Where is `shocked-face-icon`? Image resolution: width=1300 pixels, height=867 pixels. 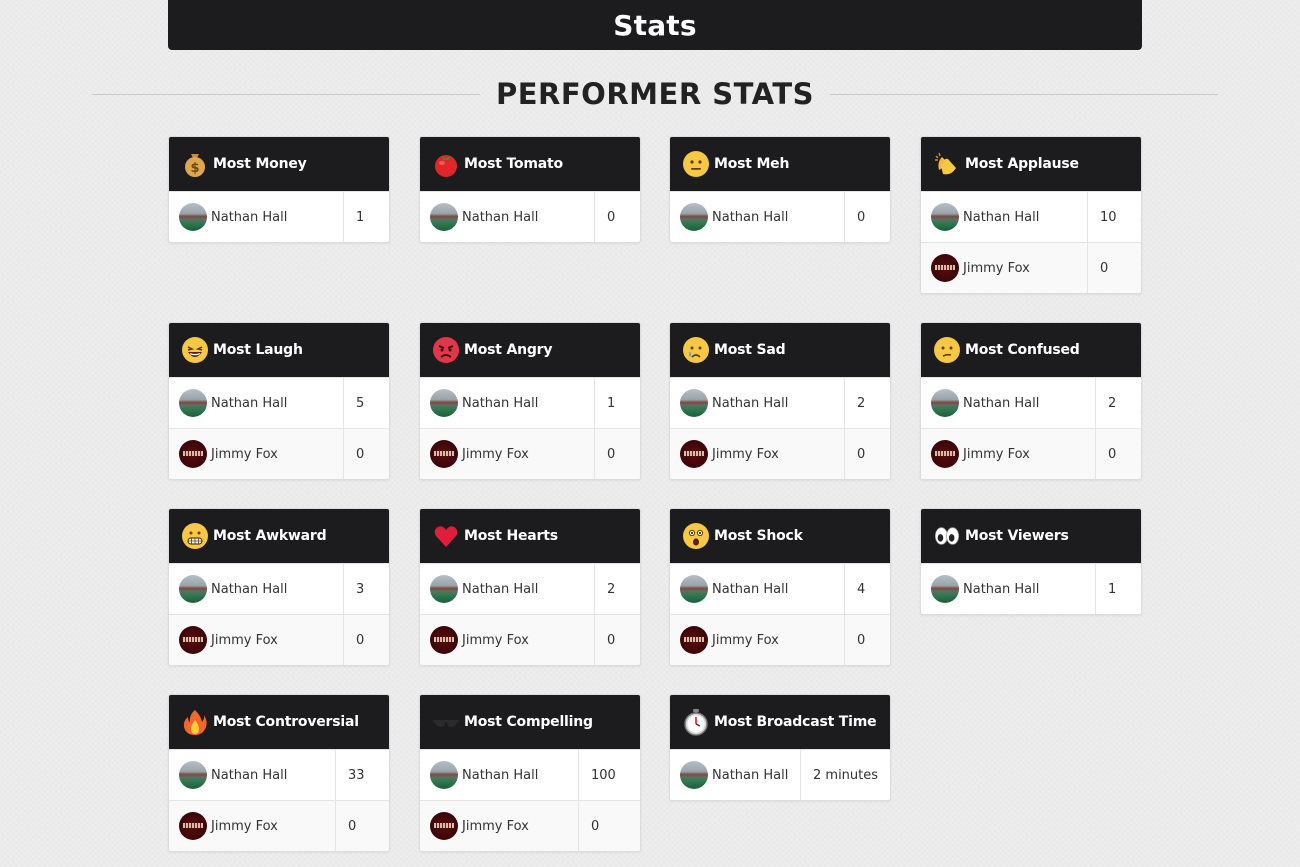 shocked-face-icon is located at coordinates (696, 536).